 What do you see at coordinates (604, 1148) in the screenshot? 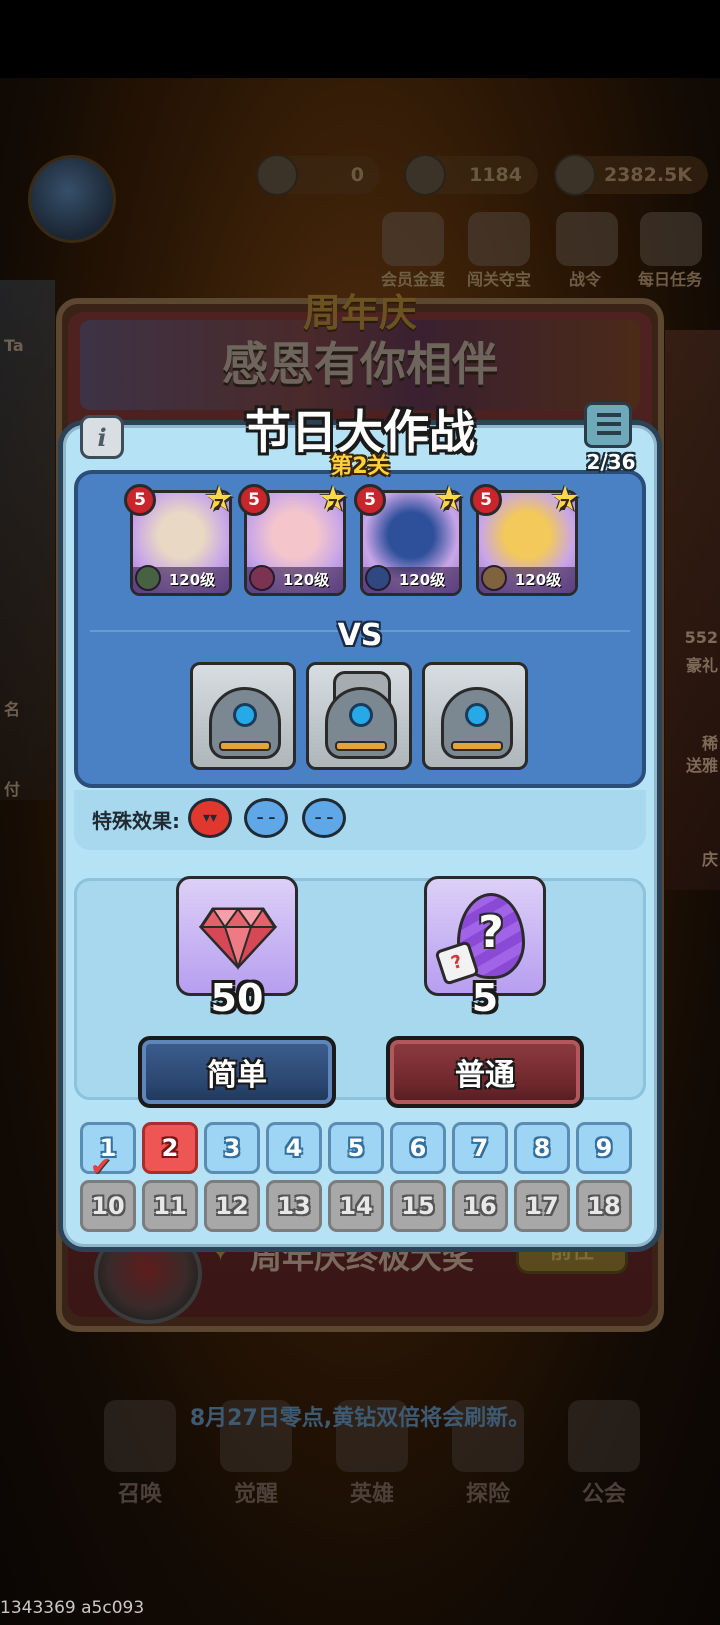
I see `stage-cell-9: 9` at bounding box center [604, 1148].